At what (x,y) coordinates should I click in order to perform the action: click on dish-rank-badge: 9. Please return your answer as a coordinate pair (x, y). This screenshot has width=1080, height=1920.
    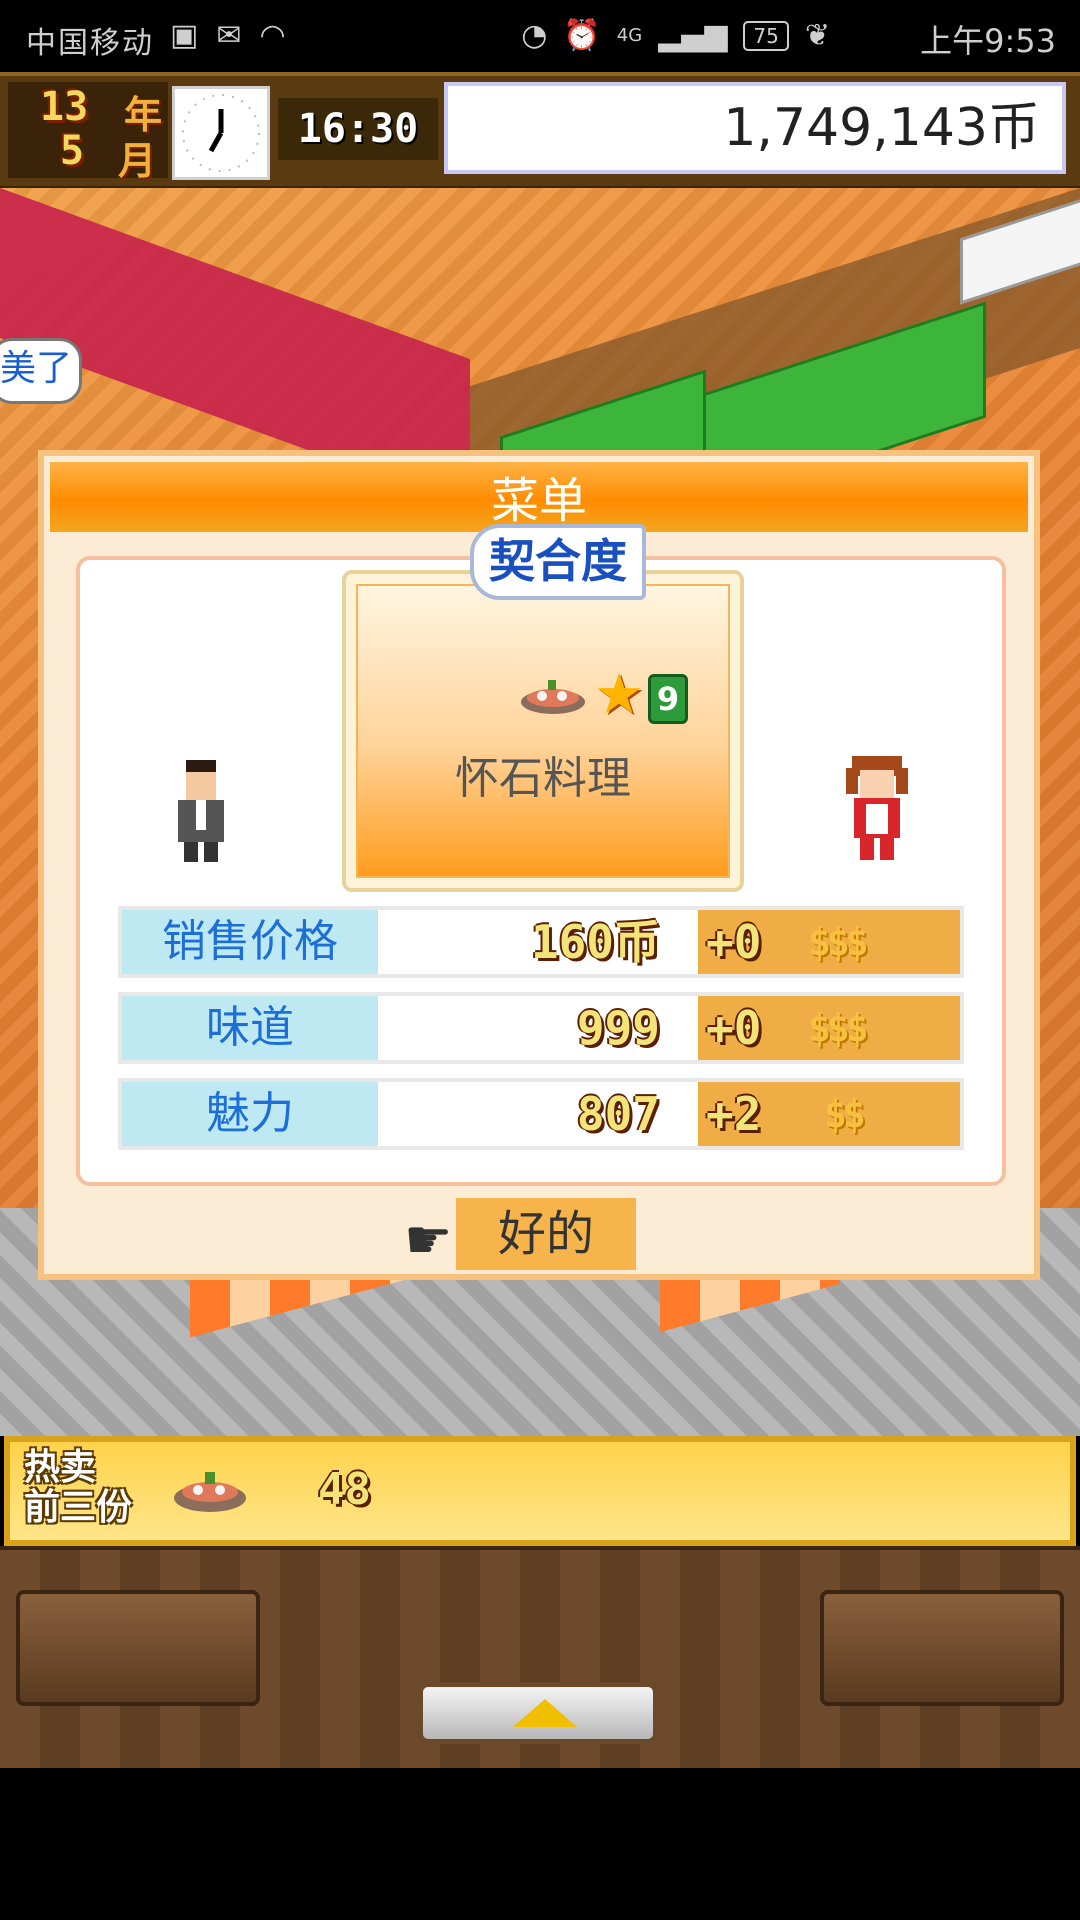
    Looking at the image, I should click on (668, 699).